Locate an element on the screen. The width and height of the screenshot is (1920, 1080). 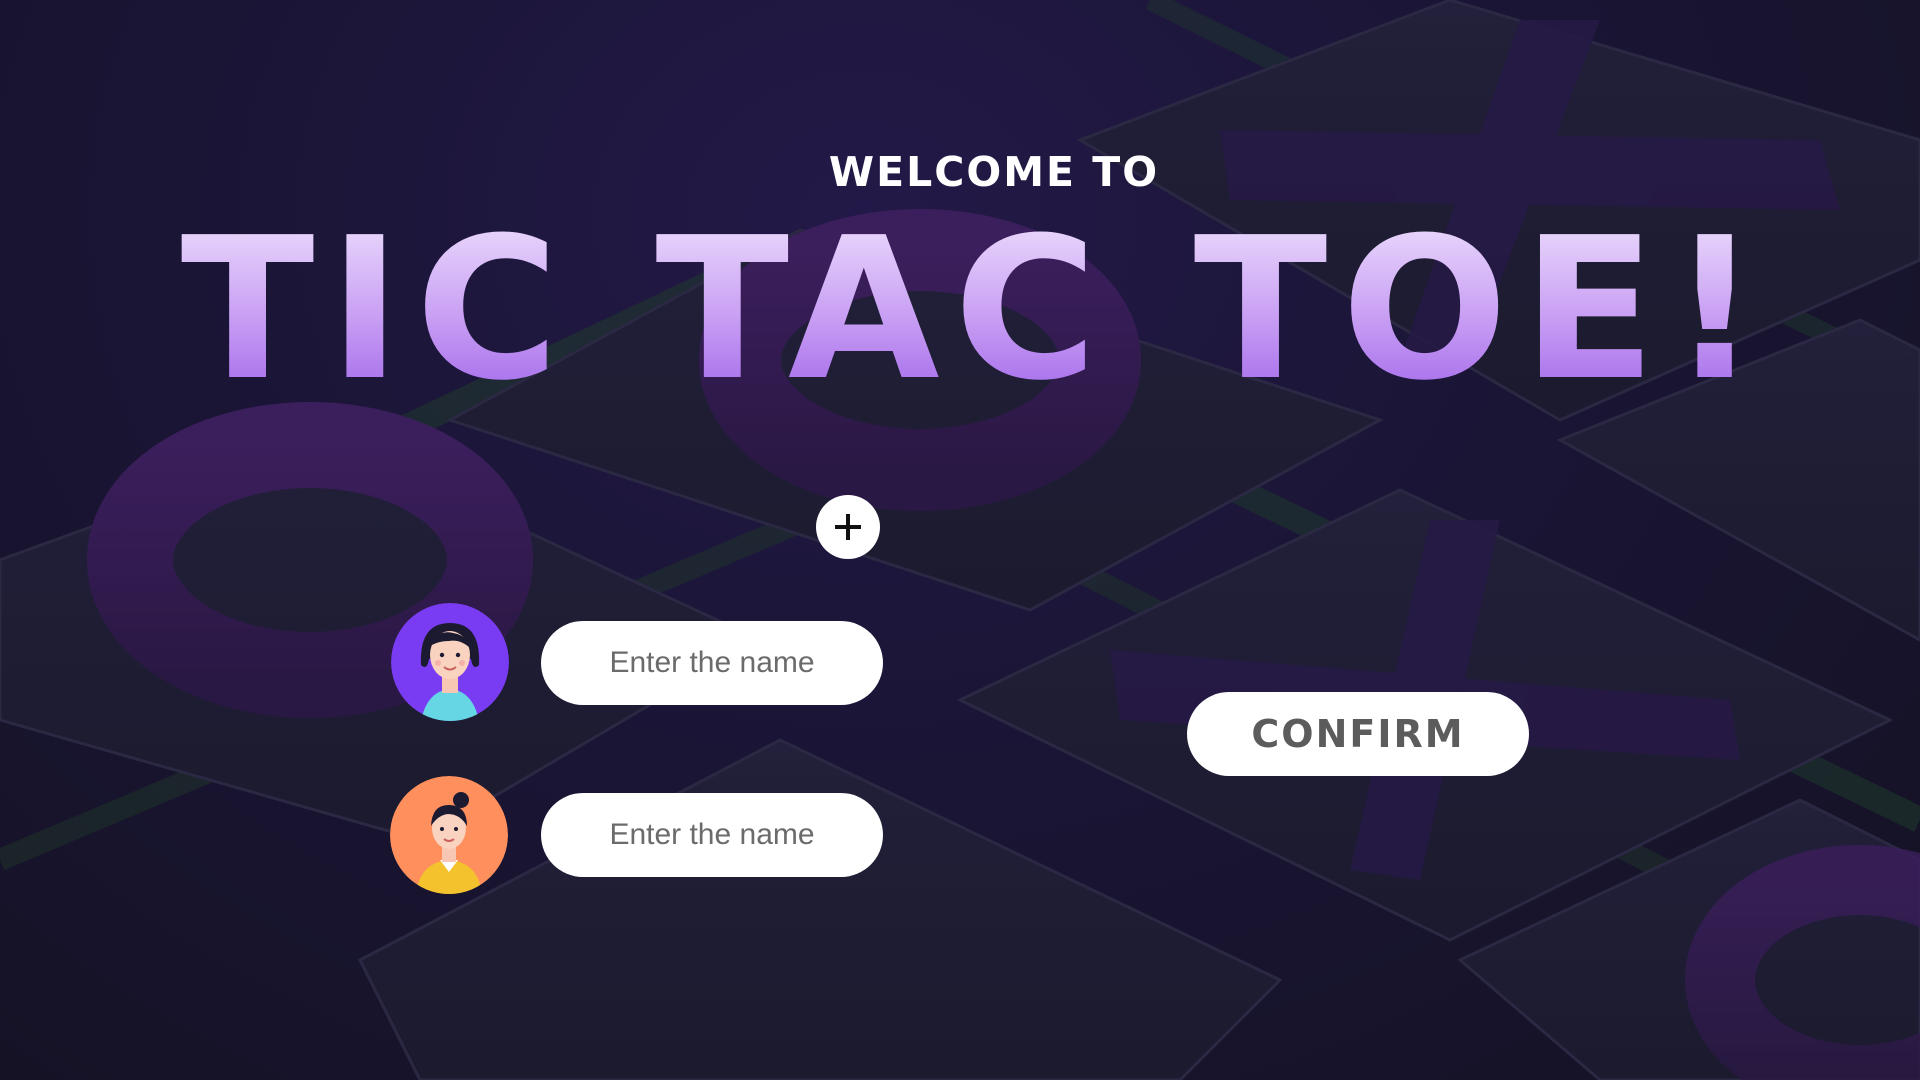
player-two-avatar-icon is located at coordinates (449, 835).